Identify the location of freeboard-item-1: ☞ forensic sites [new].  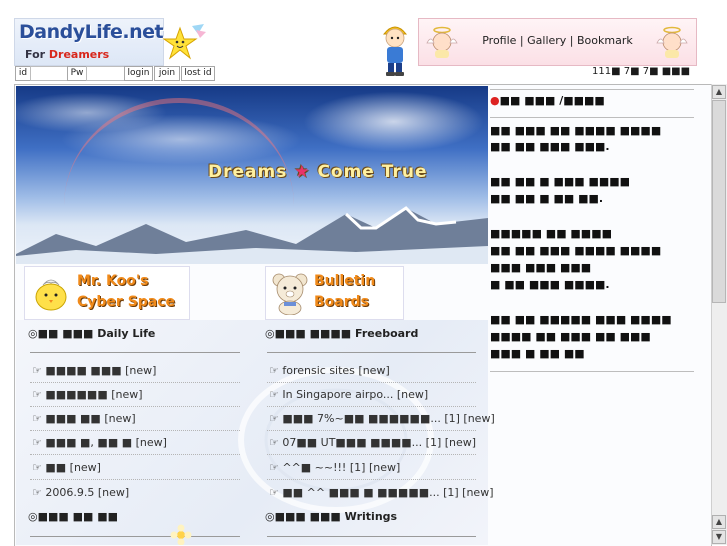
(329, 370).